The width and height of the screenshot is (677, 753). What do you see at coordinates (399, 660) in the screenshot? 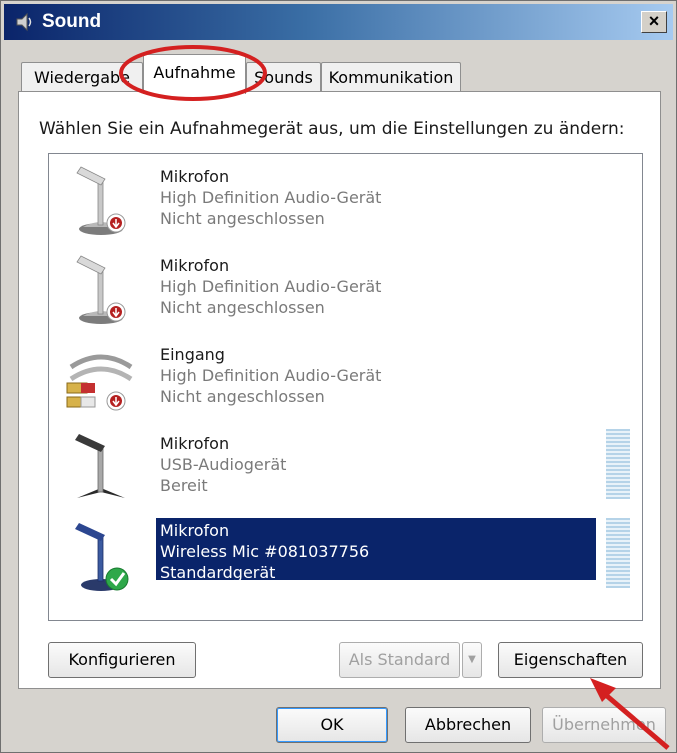
I see `set-default-button: Als Standard` at bounding box center [399, 660].